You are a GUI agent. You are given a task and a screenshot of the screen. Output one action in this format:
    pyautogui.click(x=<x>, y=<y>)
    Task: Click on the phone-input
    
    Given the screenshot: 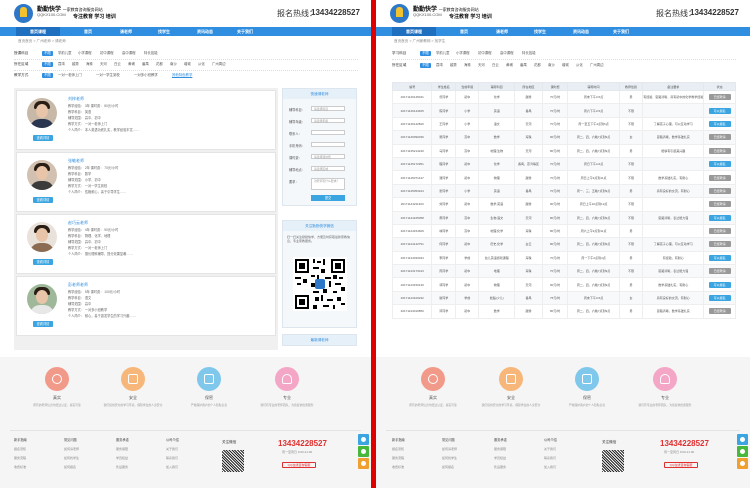 What is the action you would take?
    pyautogui.click(x=328, y=144)
    